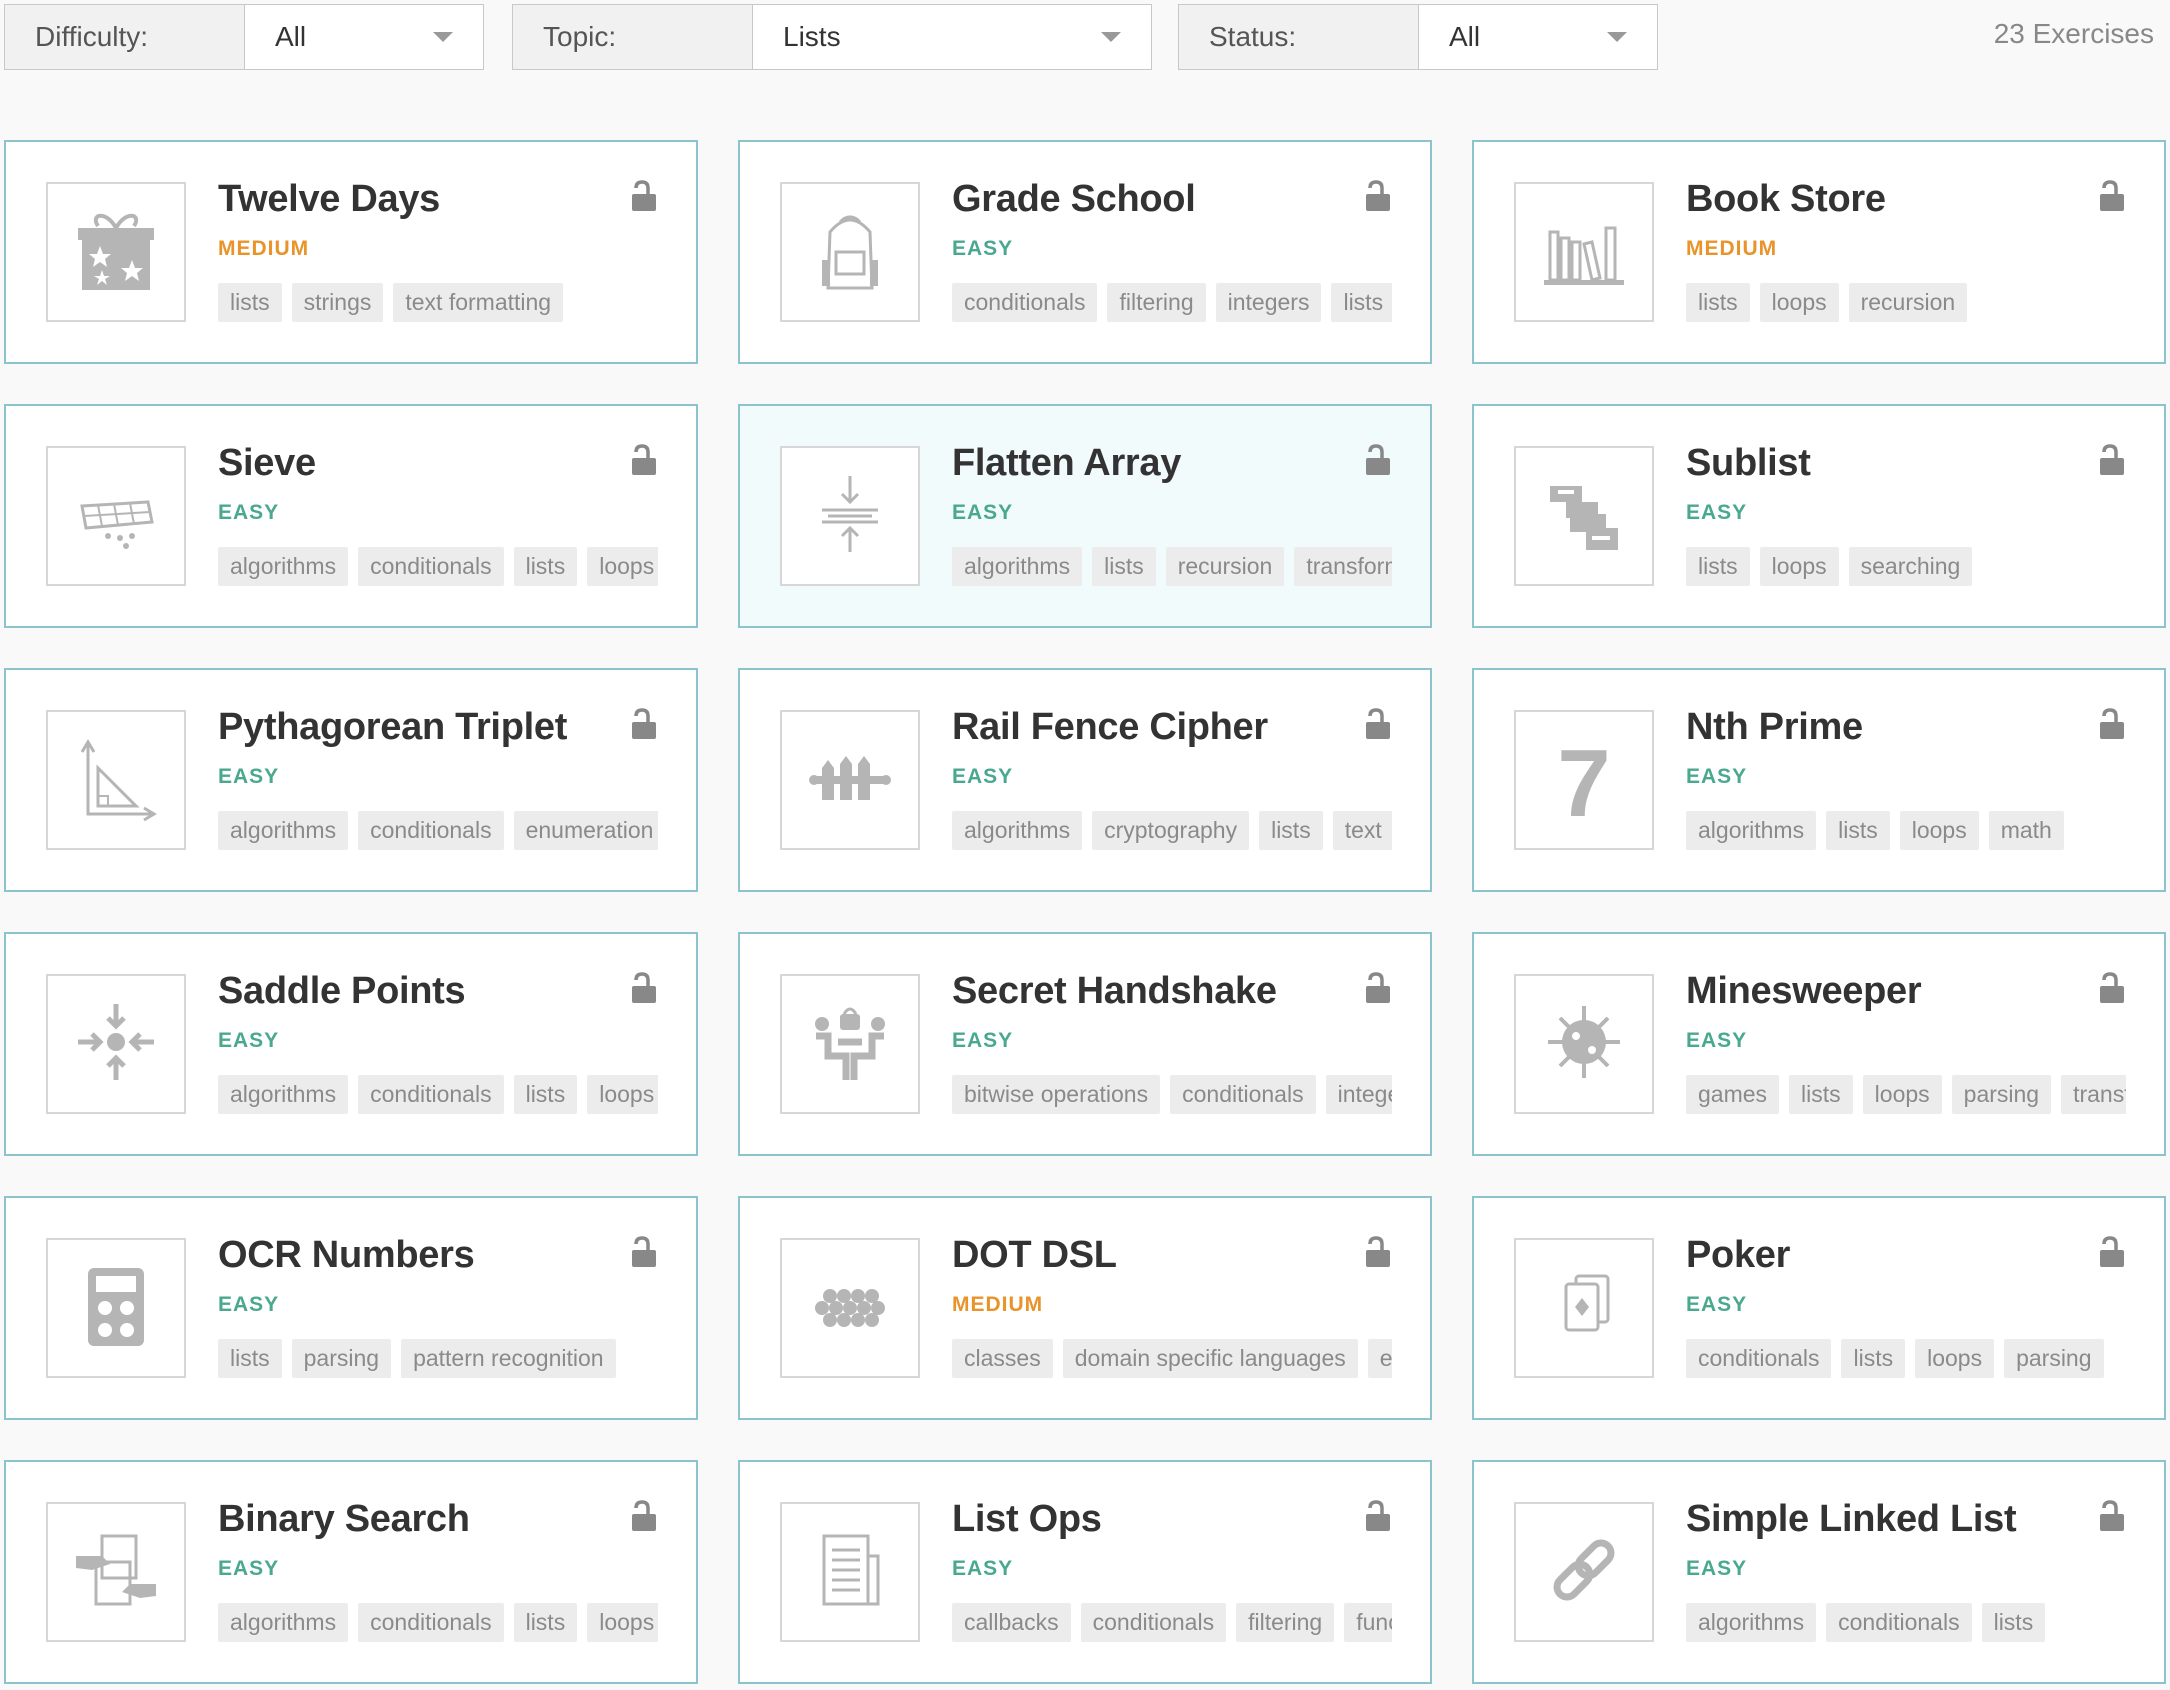 This screenshot has height=1690, width=2170. What do you see at coordinates (1379, 1358) in the screenshot?
I see `topic-tag: equality` at bounding box center [1379, 1358].